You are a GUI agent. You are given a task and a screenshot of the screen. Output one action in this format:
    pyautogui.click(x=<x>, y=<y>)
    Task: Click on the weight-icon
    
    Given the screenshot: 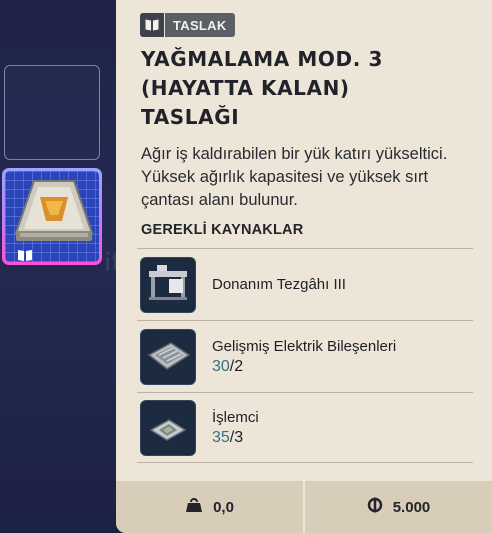 What is the action you would take?
    pyautogui.click(x=194, y=507)
    